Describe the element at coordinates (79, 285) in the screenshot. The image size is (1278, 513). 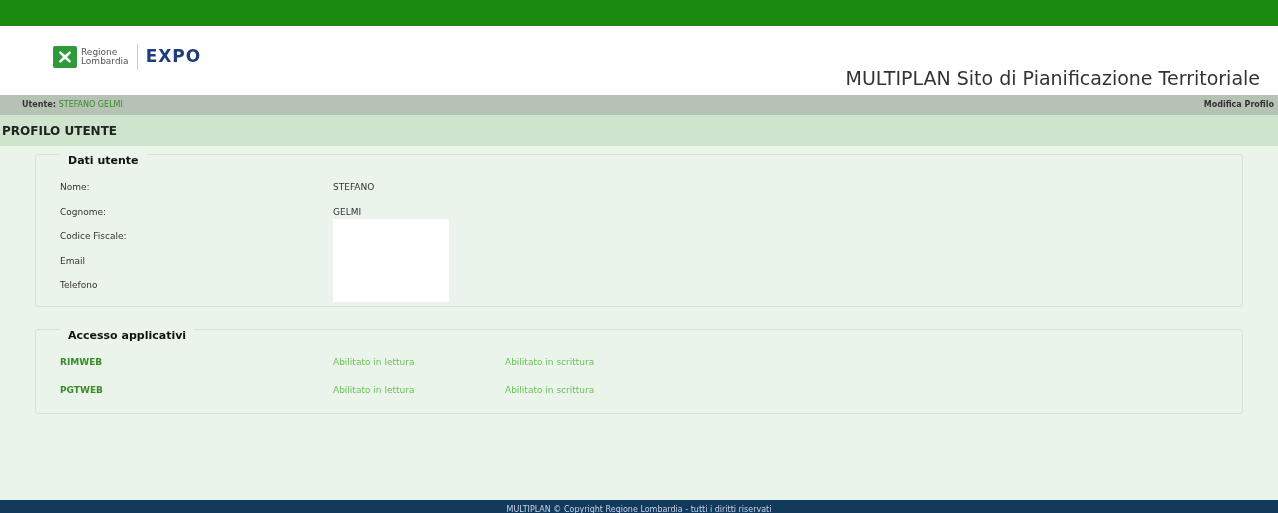
I see `field-label: Telefono` at that location.